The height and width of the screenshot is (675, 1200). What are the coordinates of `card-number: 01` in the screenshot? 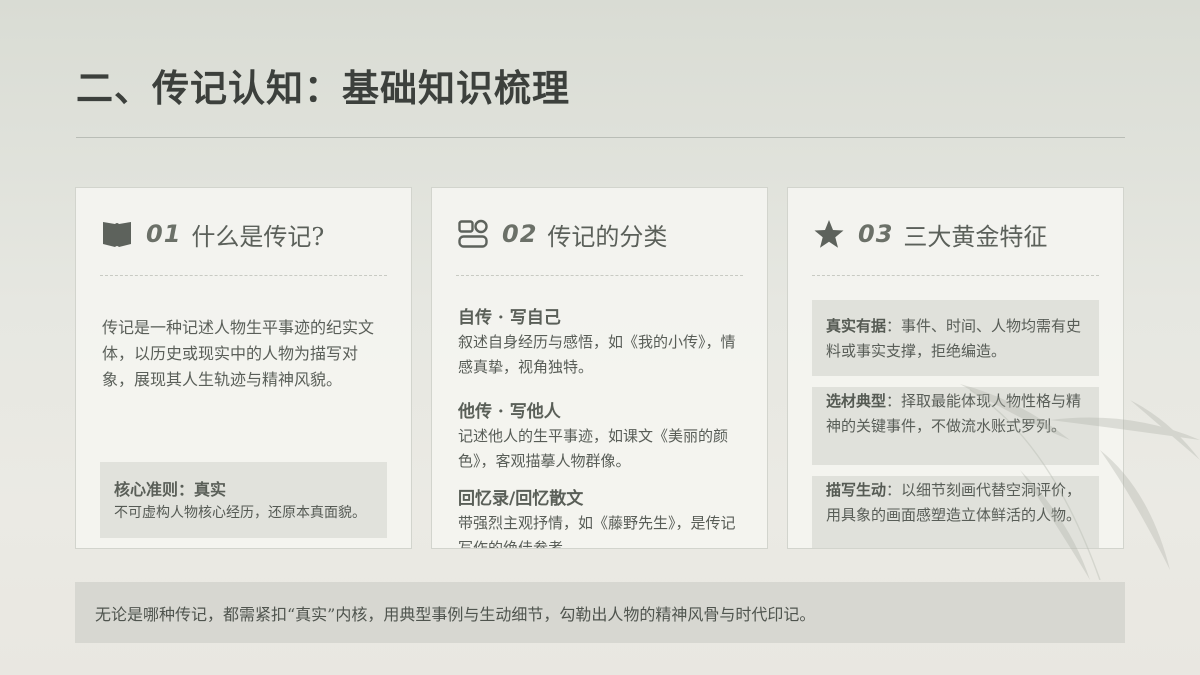 It's located at (164, 234).